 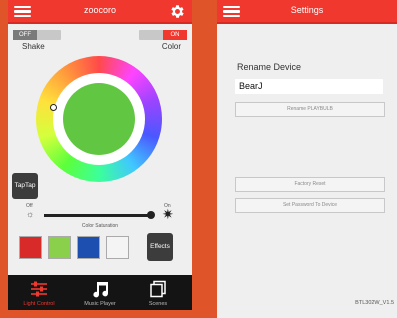 I want to click on brightness-low-icon: ☼, so click(x=30, y=214).